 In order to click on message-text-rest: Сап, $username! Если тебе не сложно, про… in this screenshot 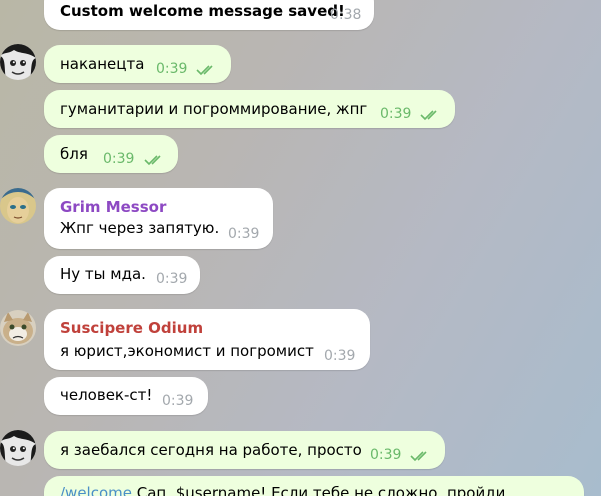, I will do `click(318, 490)`.